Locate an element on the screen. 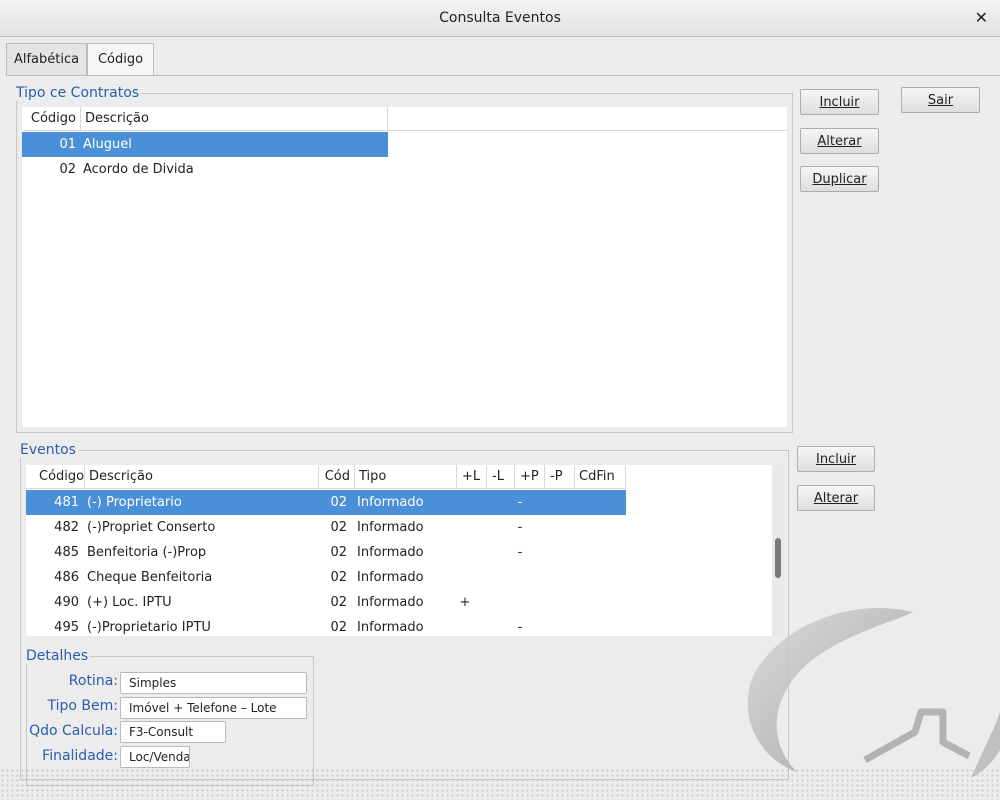 The image size is (1000, 800). contracts-alter-button: Alterar is located at coordinates (839, 141).